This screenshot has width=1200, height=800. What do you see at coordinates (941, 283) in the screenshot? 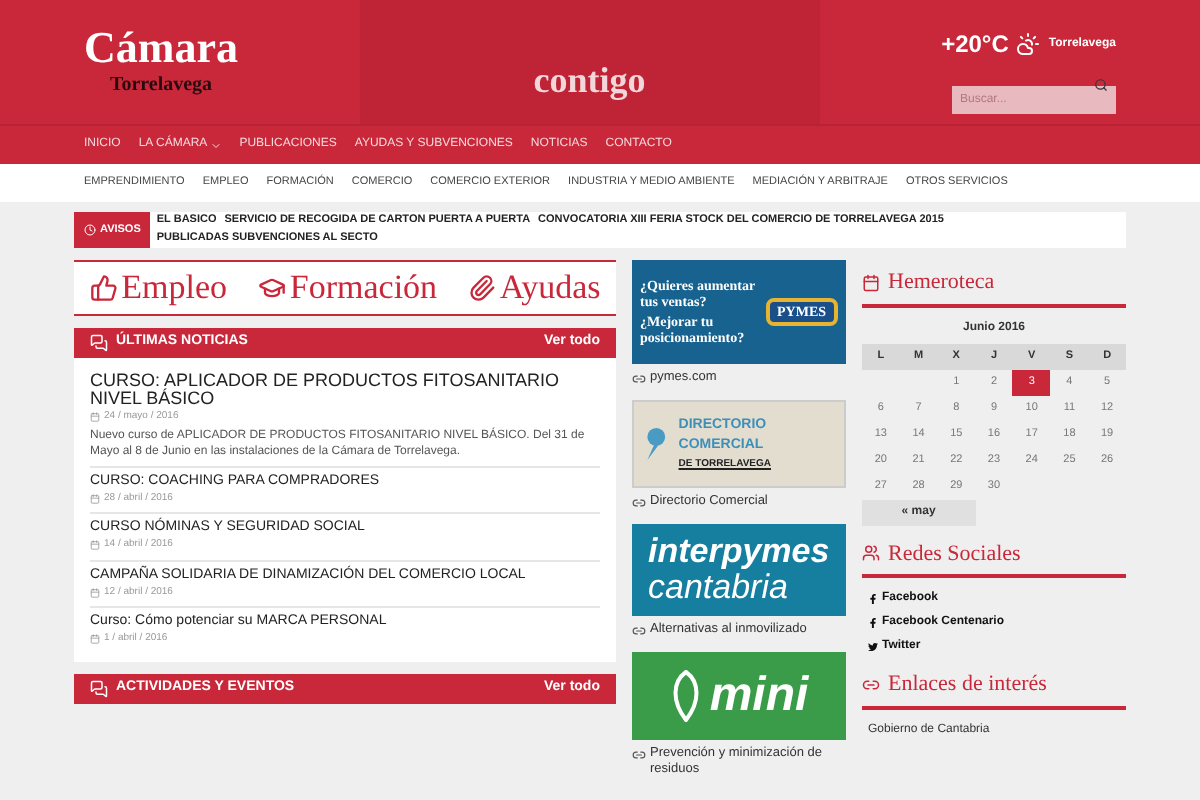
I see `widget-title: Hemeroteca` at bounding box center [941, 283].